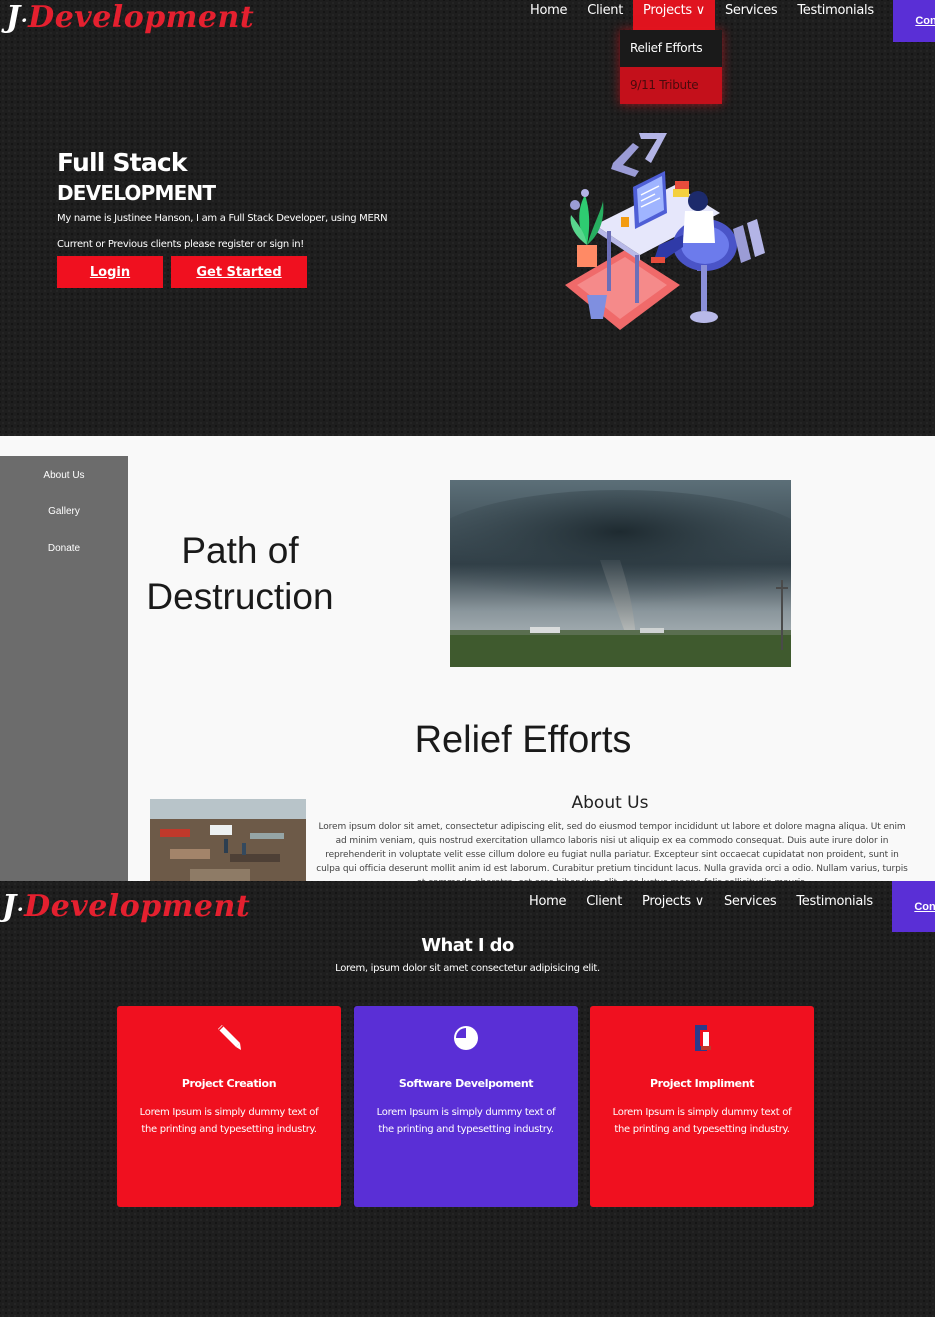 Image resolution: width=935 pixels, height=1317 pixels. What do you see at coordinates (136, 193) in the screenshot?
I see `hero-subtitle: DEVELOPMENT` at bounding box center [136, 193].